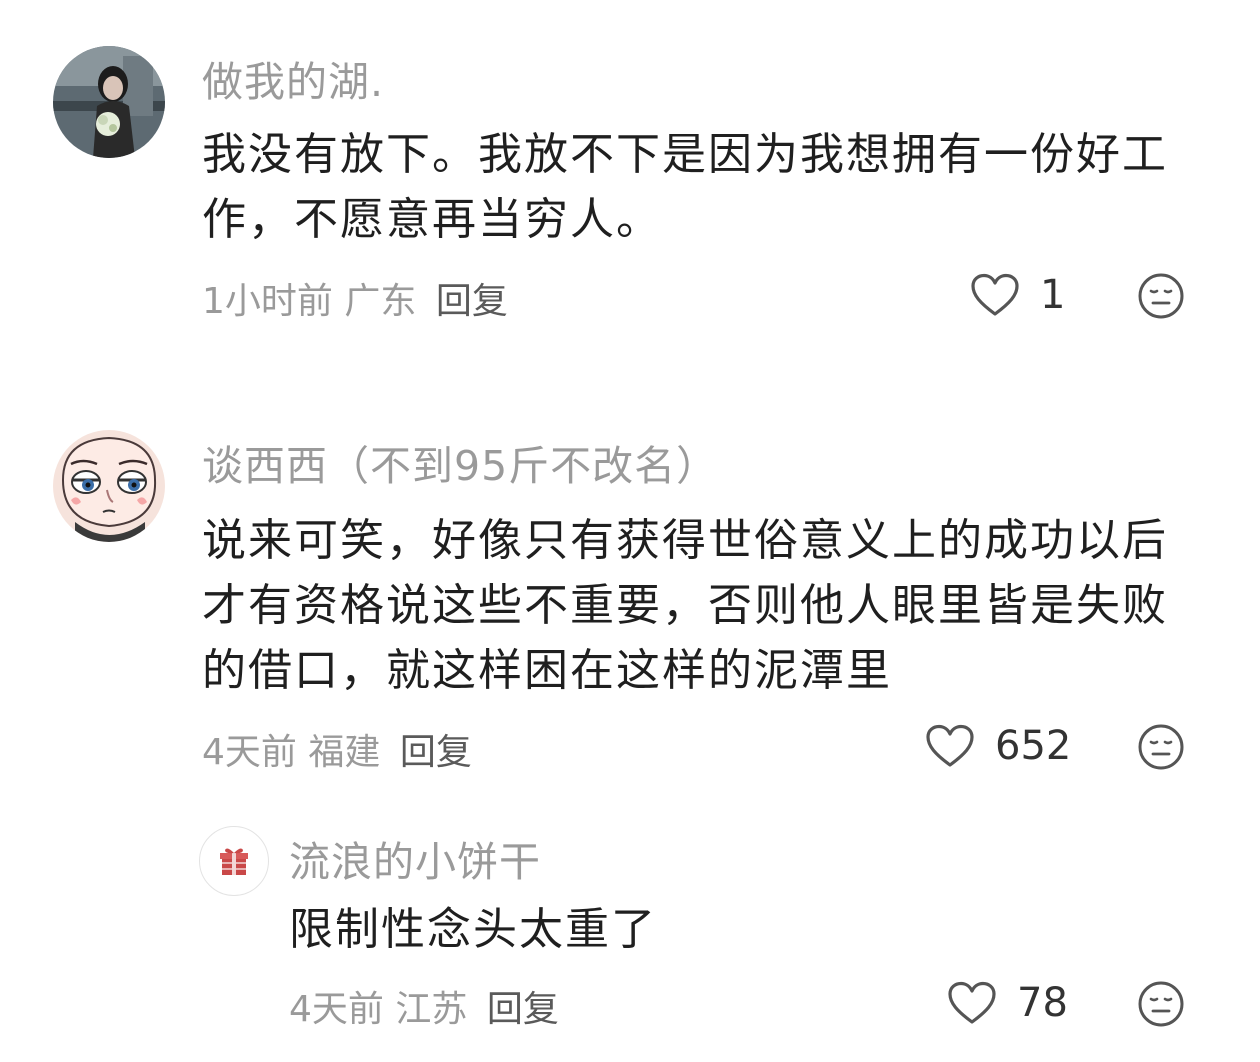 This screenshot has width=1260, height=1062. I want to click on gift-icon, so click(234, 861).